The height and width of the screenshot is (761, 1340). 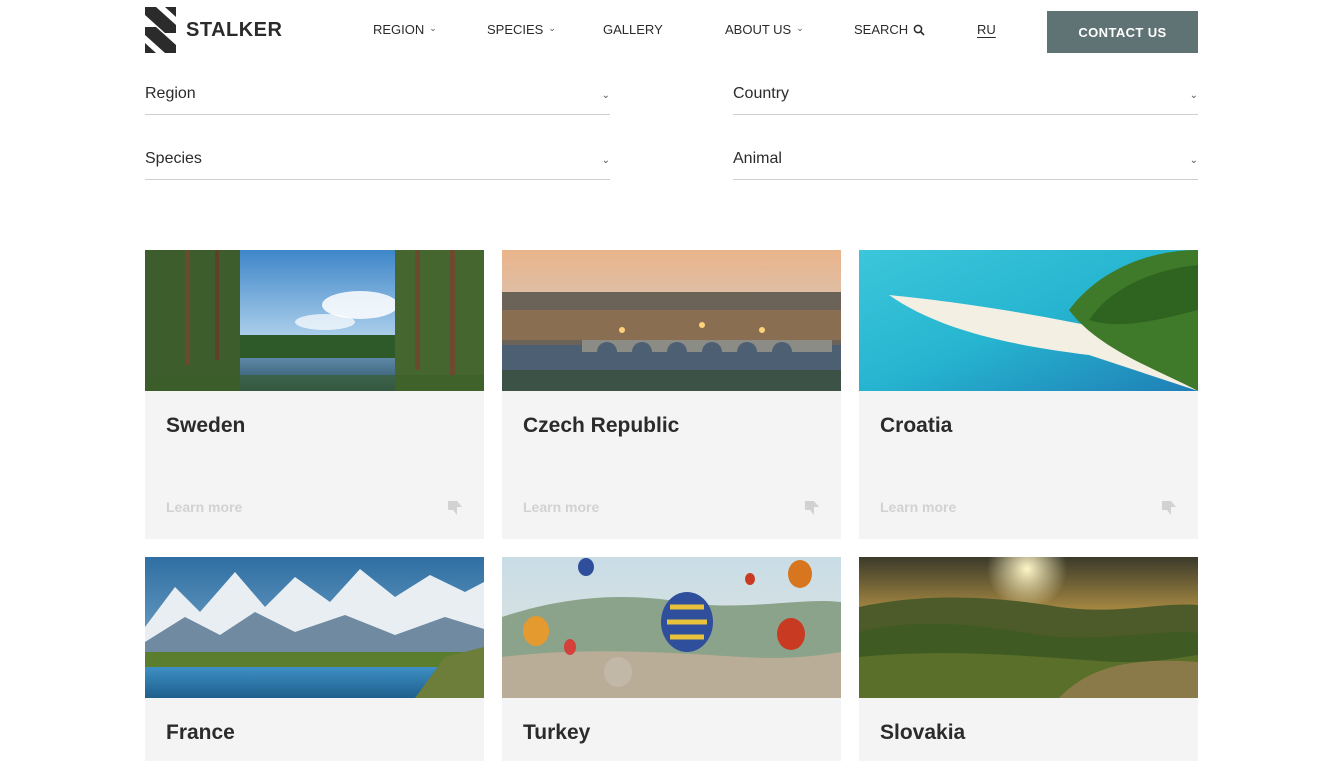 I want to click on card-title: Czech Republic, so click(x=601, y=425).